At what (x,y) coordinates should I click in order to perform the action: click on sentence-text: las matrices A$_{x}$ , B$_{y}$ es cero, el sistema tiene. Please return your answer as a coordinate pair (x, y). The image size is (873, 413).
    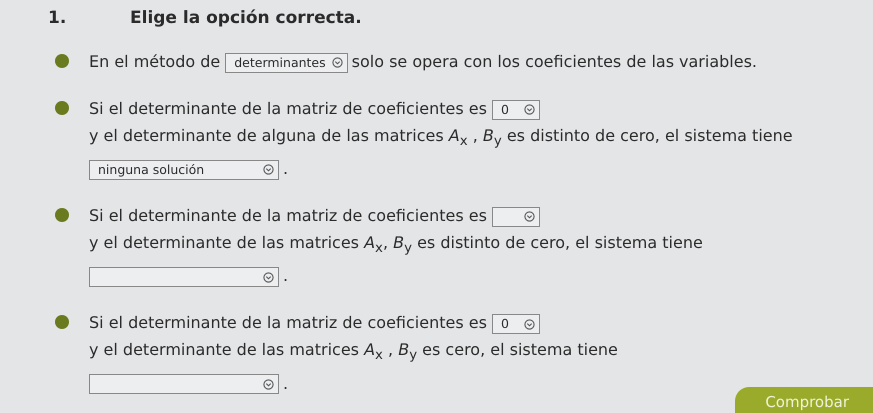
    Looking at the image, I should click on (440, 350).